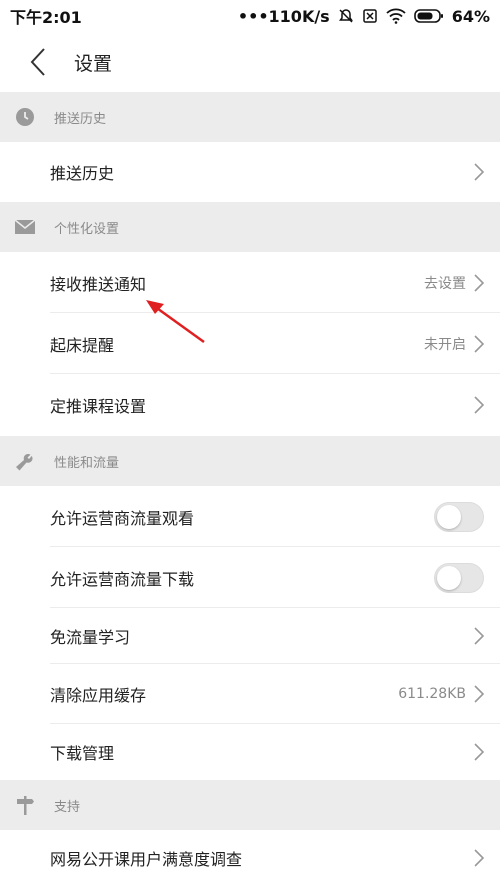 The width and height of the screenshot is (500, 889). Describe the element at coordinates (98, 284) in the screenshot. I see `row-label: 接收推送通知` at that location.